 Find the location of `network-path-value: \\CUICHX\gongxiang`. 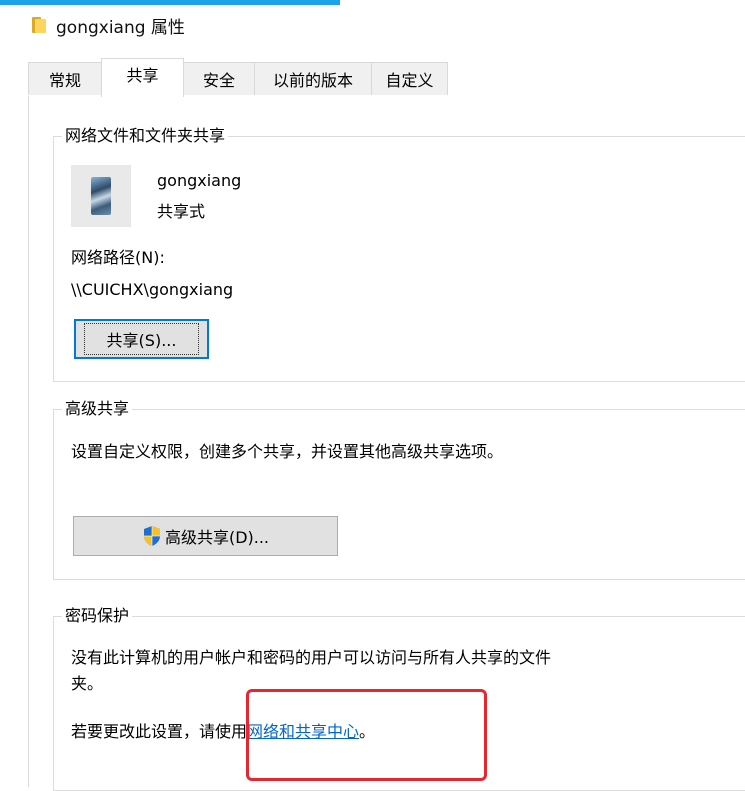

network-path-value: \\CUICHX\gongxiang is located at coordinates (152, 289).